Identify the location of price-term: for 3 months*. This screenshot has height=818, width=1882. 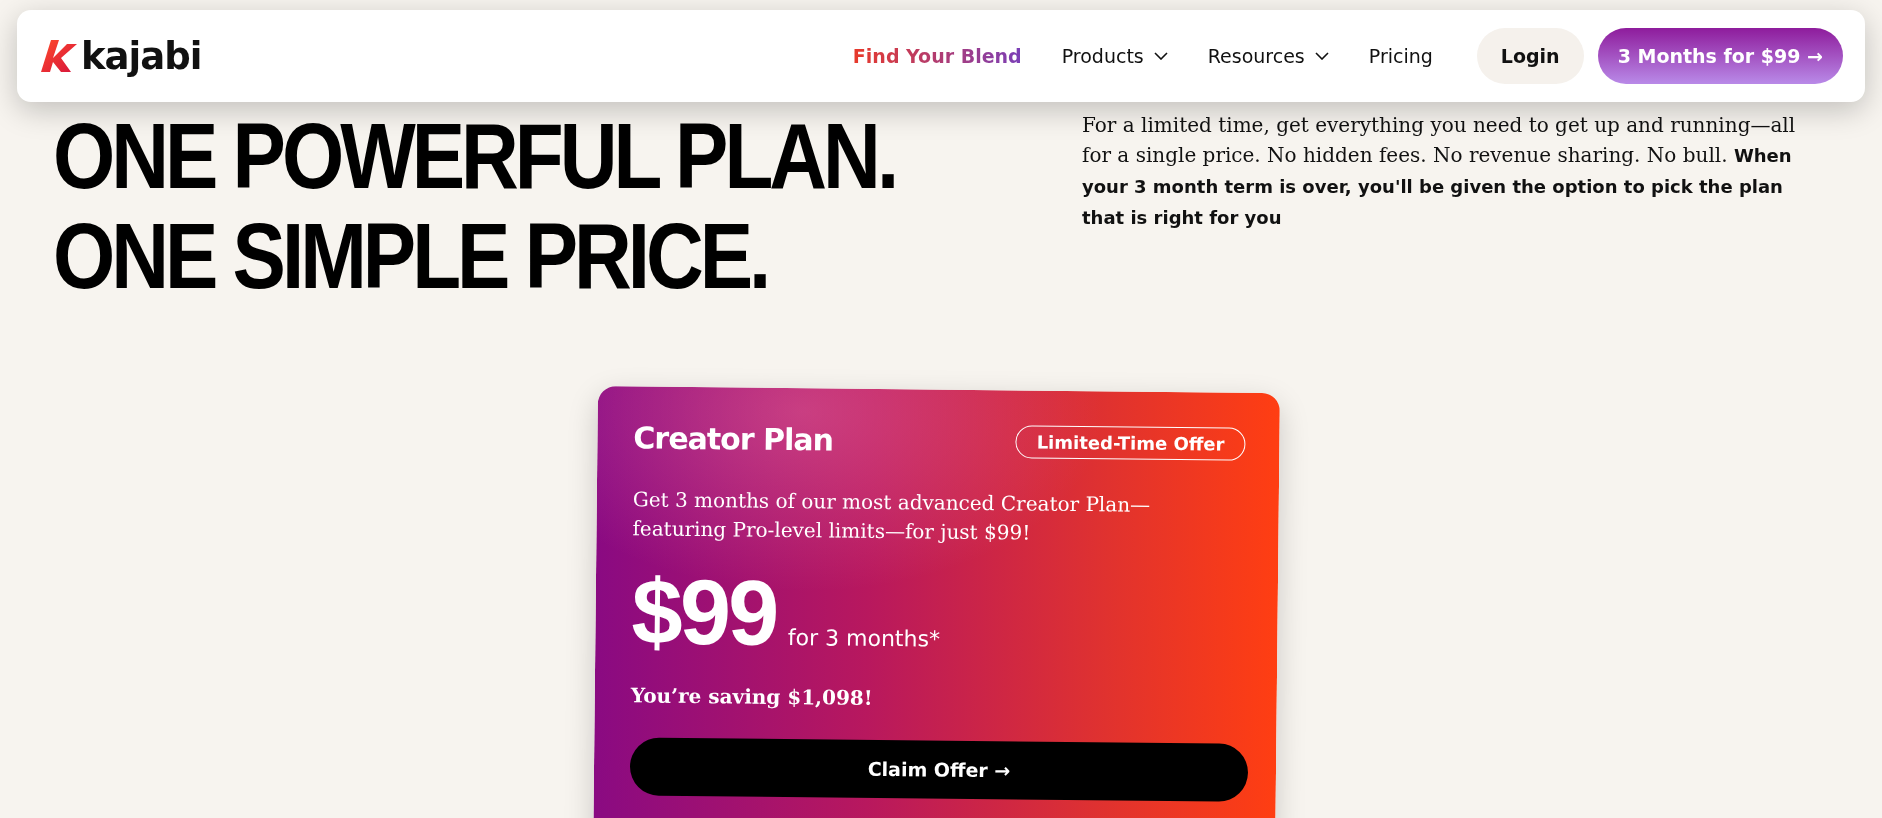
(864, 638).